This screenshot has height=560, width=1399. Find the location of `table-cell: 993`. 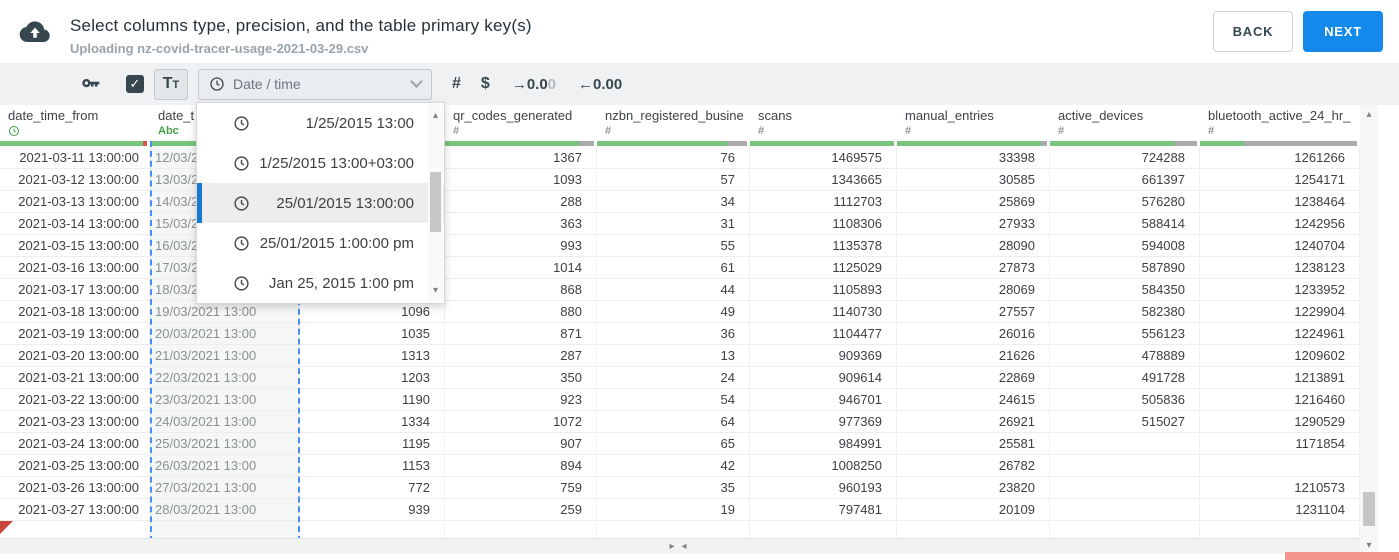

table-cell: 993 is located at coordinates (521, 246).